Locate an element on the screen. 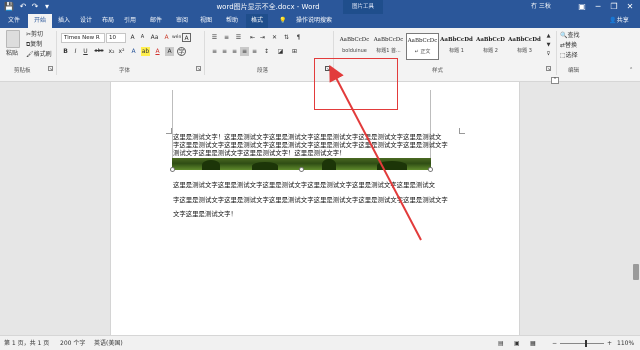 This screenshot has width=640, height=350. format-painter-button: 🖌格式刷 is located at coordinates (39, 54).